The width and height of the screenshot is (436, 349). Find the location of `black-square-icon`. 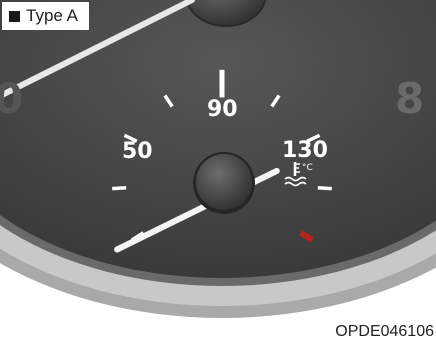

black-square-icon is located at coordinates (14, 16).